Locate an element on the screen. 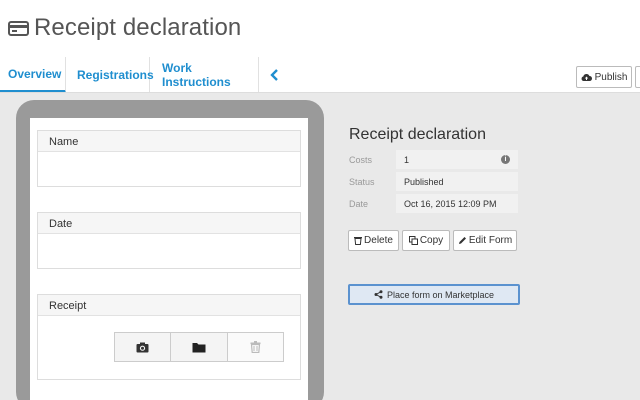  more-button is located at coordinates (637, 77).